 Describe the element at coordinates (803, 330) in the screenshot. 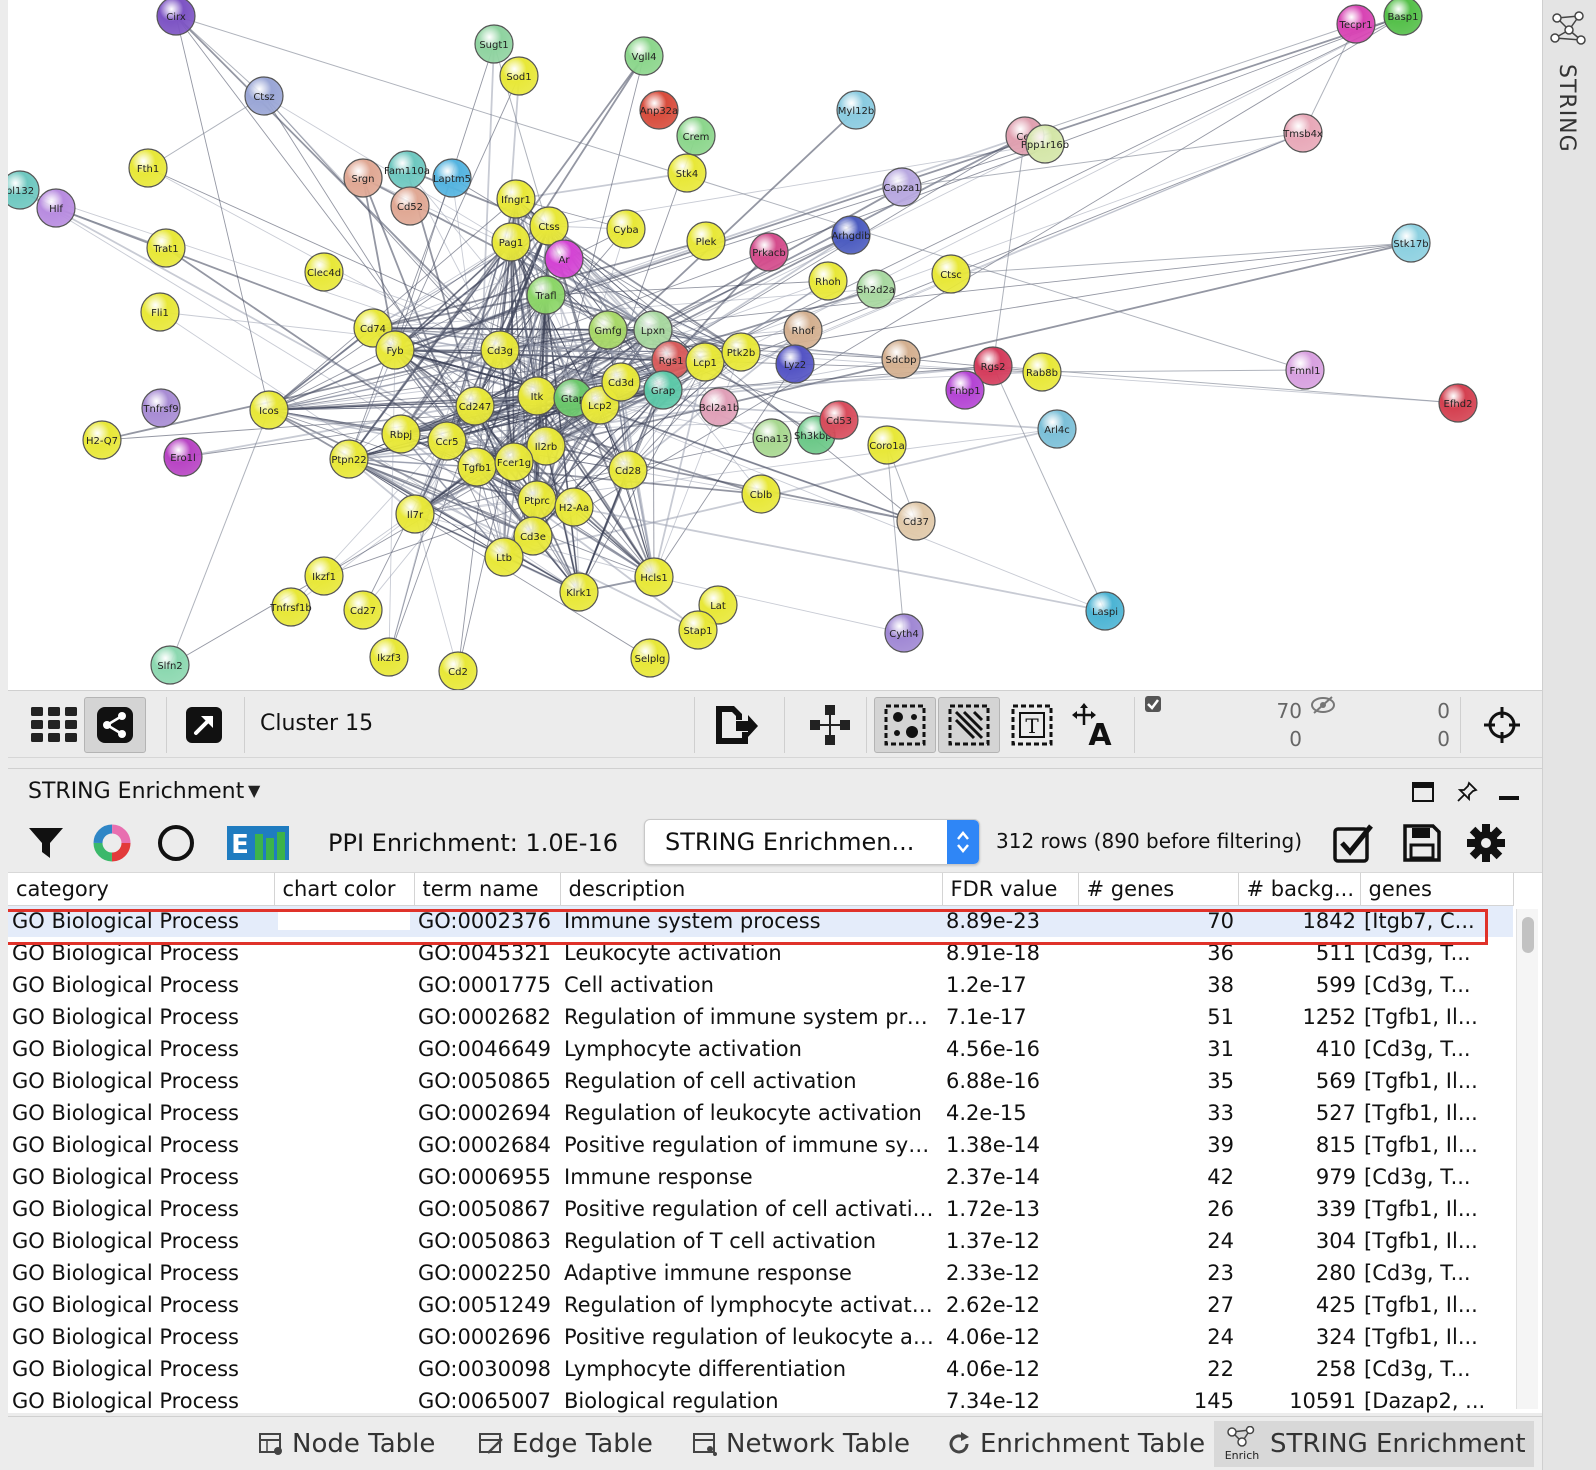

I see `network-node: Rhof` at that location.